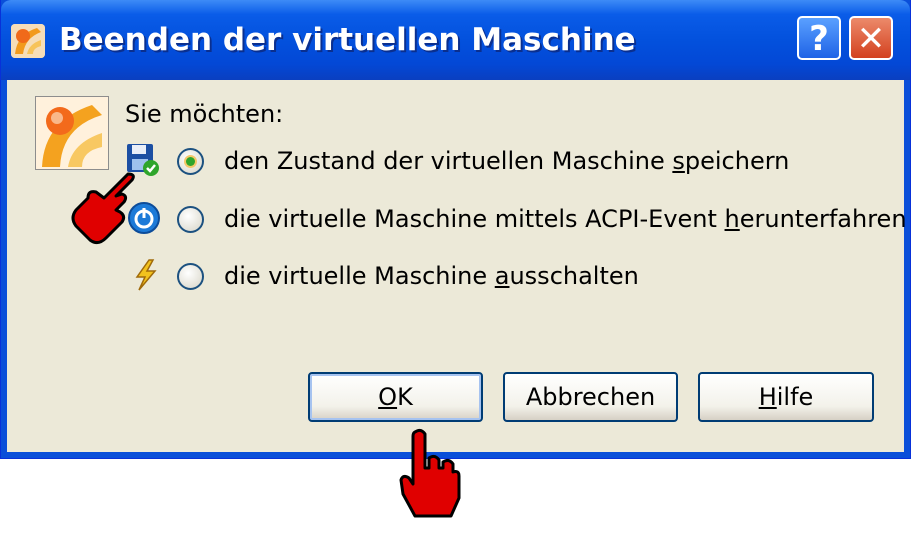 This screenshot has width=911, height=536. Describe the element at coordinates (28, 41) in the screenshot. I see `virtualbox-app-icon` at that location.